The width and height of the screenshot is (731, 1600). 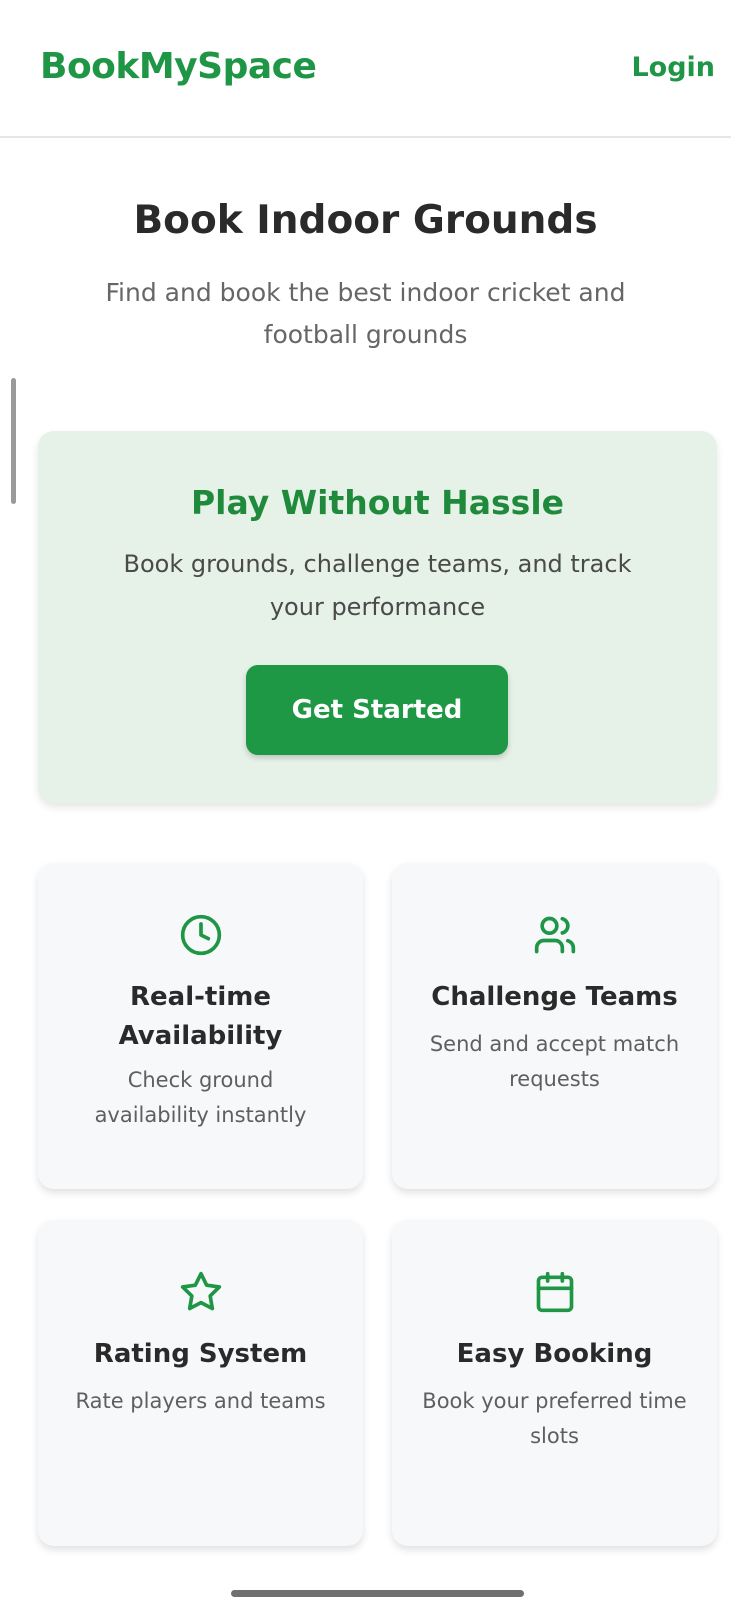 I want to click on feature-title: Challenge Teams, so click(x=554, y=997).